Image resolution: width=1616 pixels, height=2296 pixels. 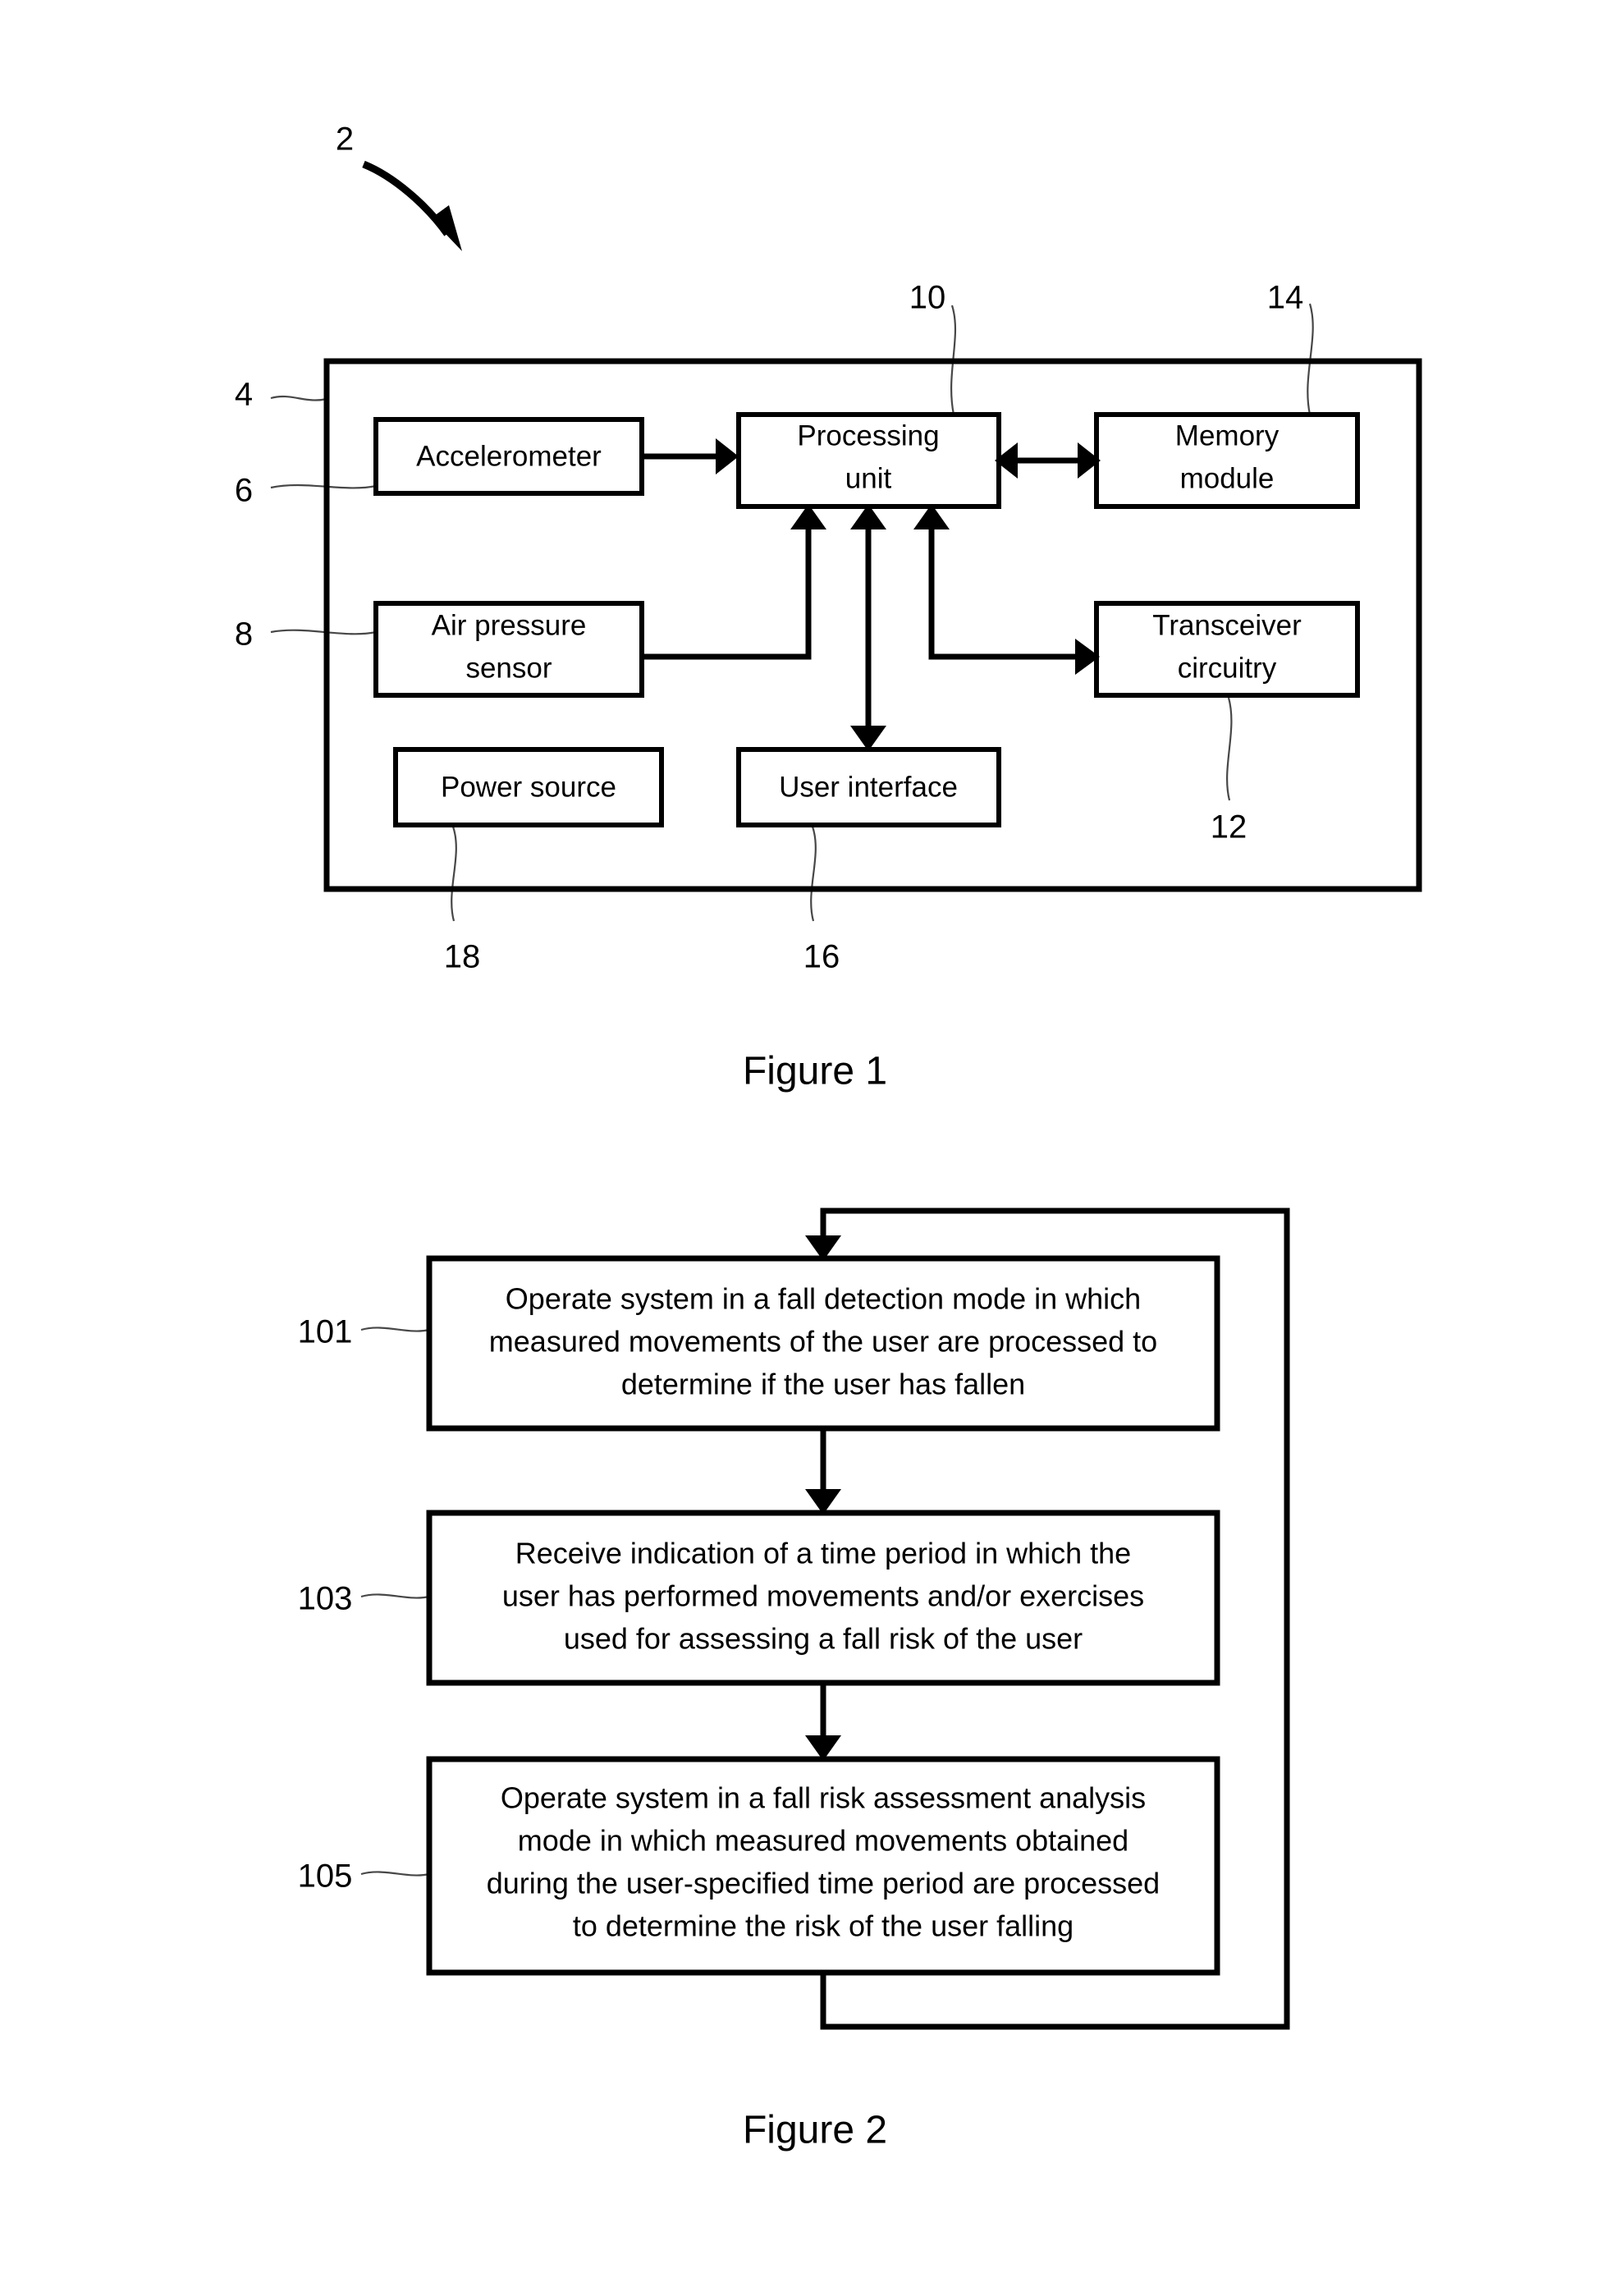 What do you see at coordinates (1285, 298) in the screenshot?
I see `ref-number-14: 14` at bounding box center [1285, 298].